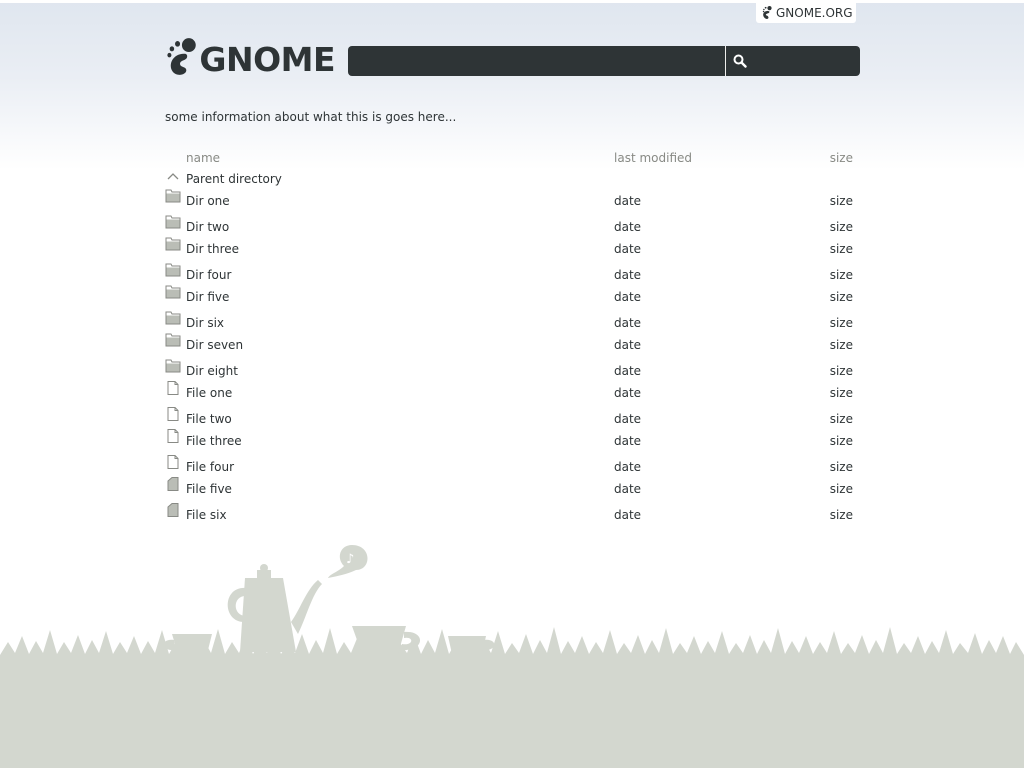 This screenshot has width=1024, height=768. I want to click on list-item: Dir eight date size, so click(515, 369).